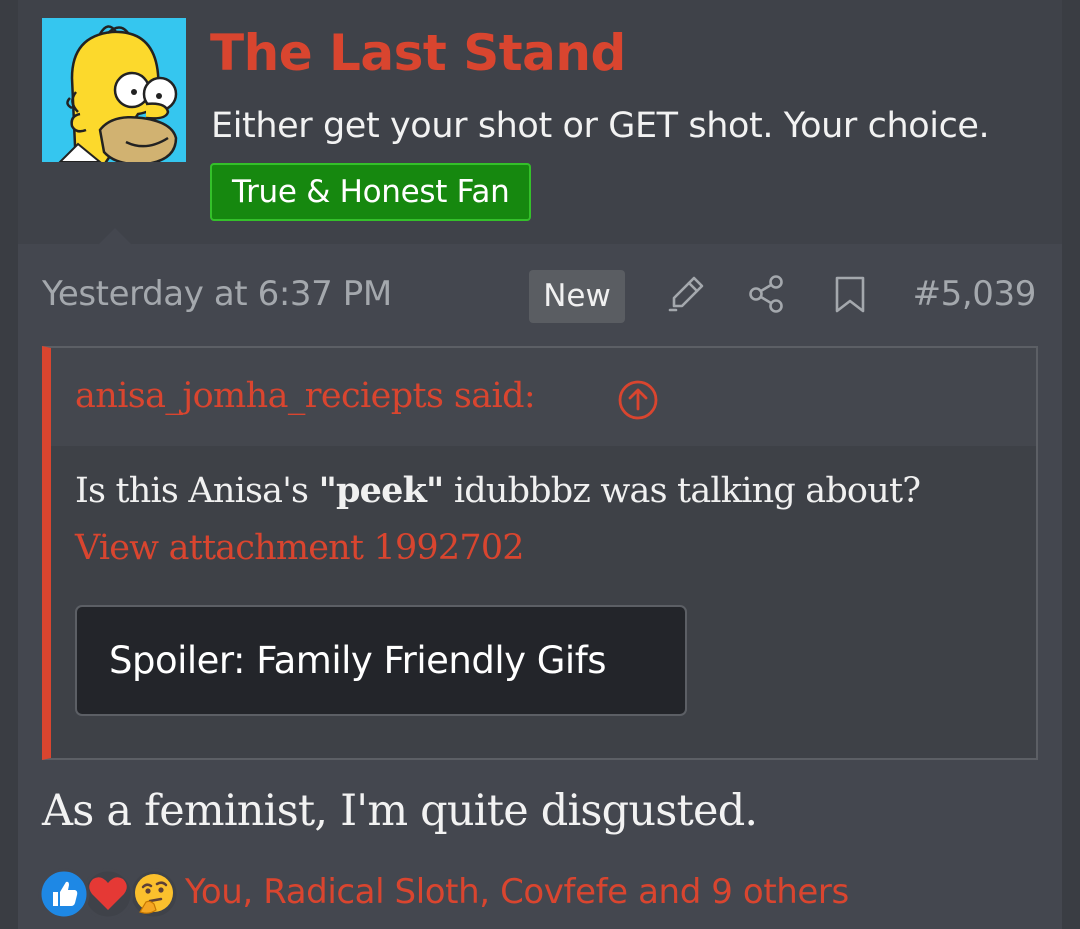 The height and width of the screenshot is (929, 1080). What do you see at coordinates (577, 296) in the screenshot?
I see `new-badge: New` at bounding box center [577, 296].